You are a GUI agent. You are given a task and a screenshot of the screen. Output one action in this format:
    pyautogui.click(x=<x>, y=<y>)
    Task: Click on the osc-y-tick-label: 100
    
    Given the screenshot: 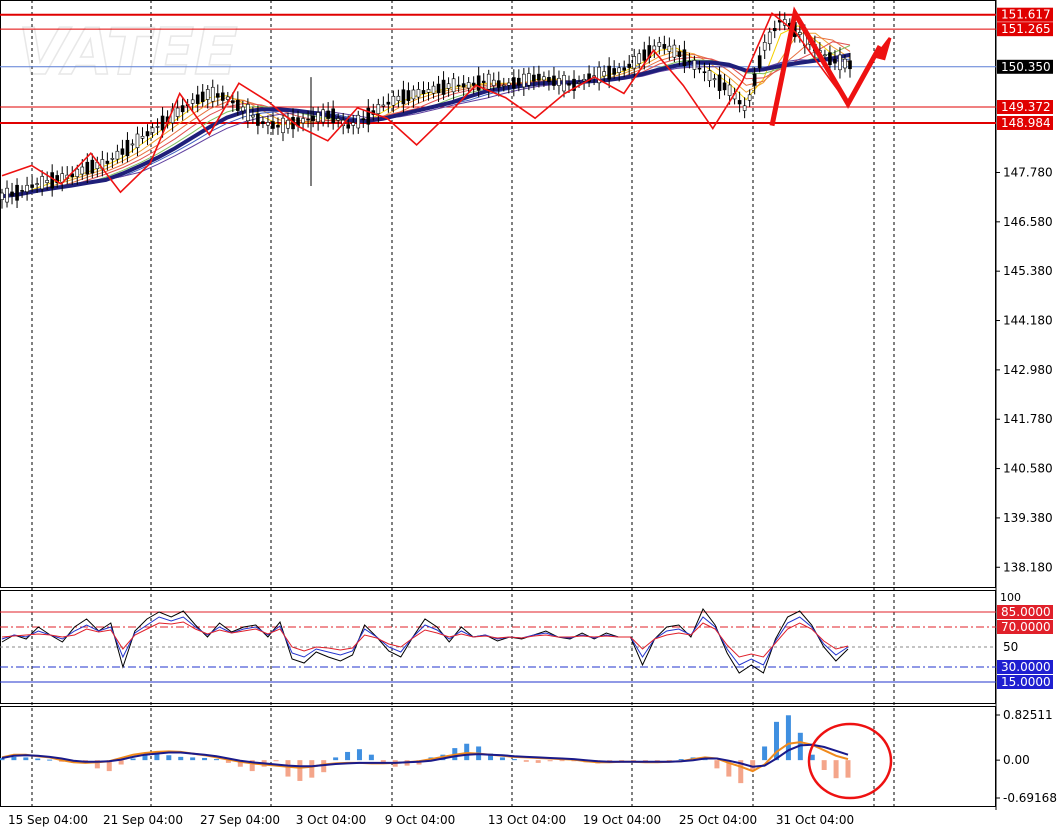 What is the action you would take?
    pyautogui.click(x=1010, y=597)
    